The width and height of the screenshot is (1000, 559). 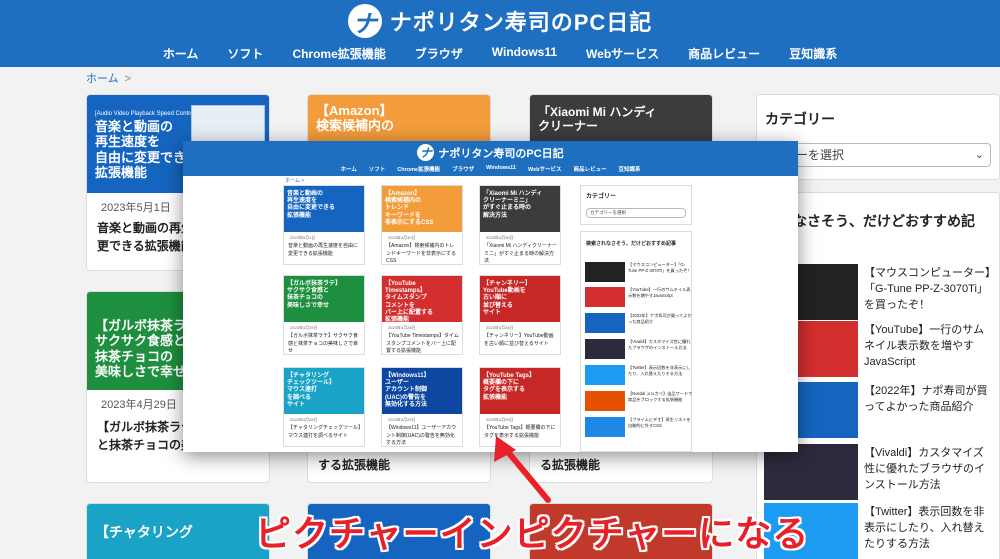 What do you see at coordinates (882, 472) in the screenshot?
I see `recommended-item: 【Vivaldi】カスタマイズ性に優れたブラウザのインストール方法` at bounding box center [882, 472].